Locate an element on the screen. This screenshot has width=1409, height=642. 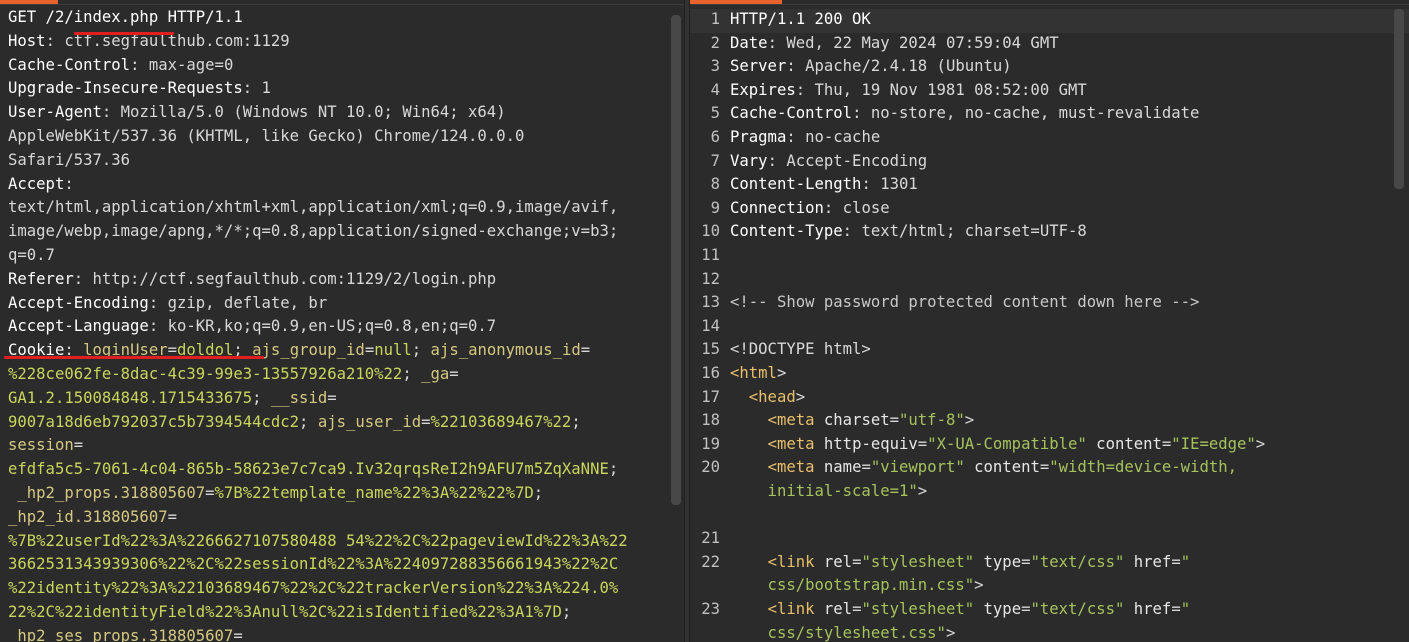
token-tag: <head is located at coordinates (772, 396).